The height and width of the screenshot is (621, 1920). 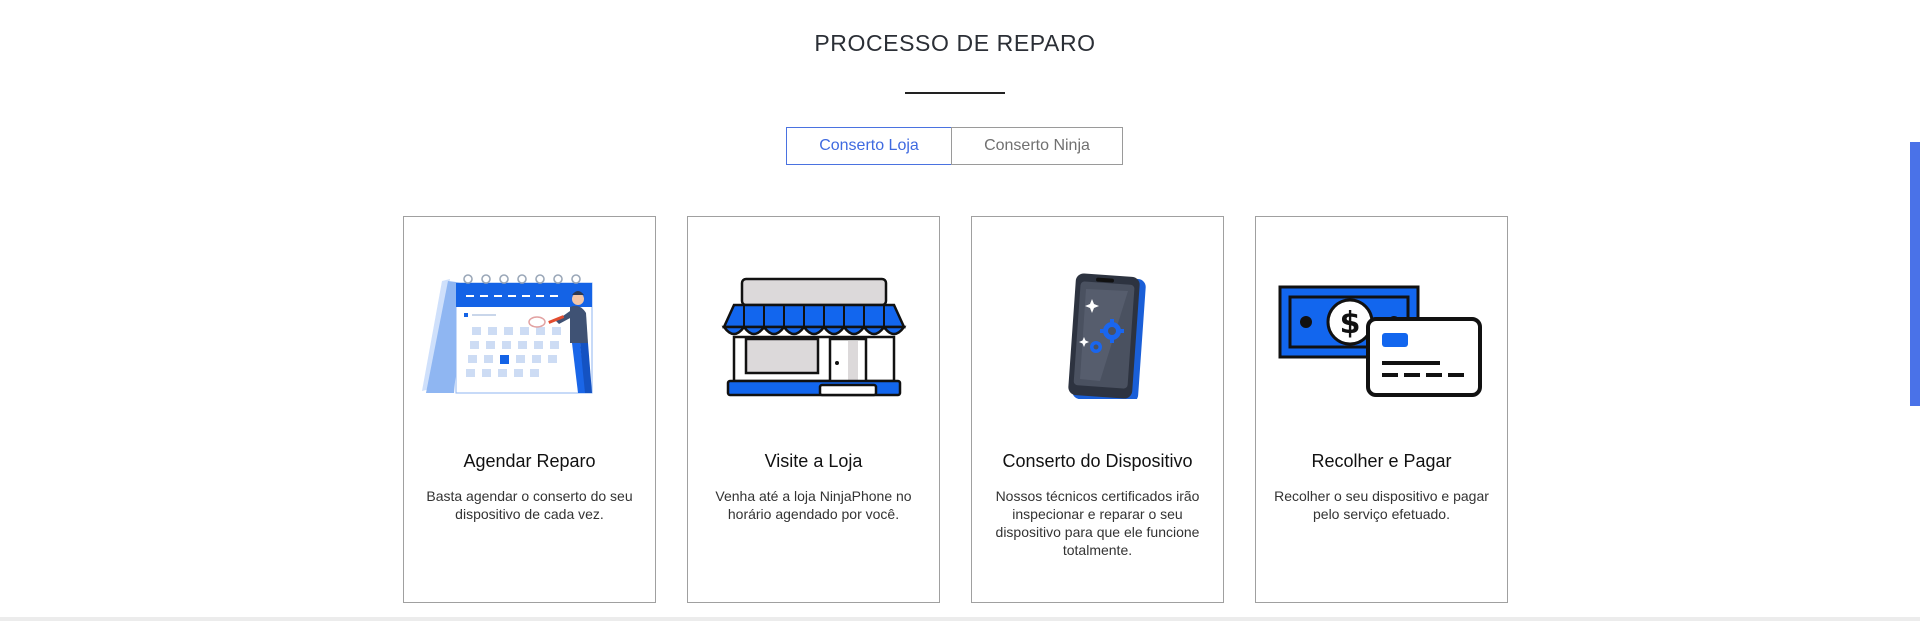 What do you see at coordinates (960, 619) in the screenshot?
I see `bottom-divider` at bounding box center [960, 619].